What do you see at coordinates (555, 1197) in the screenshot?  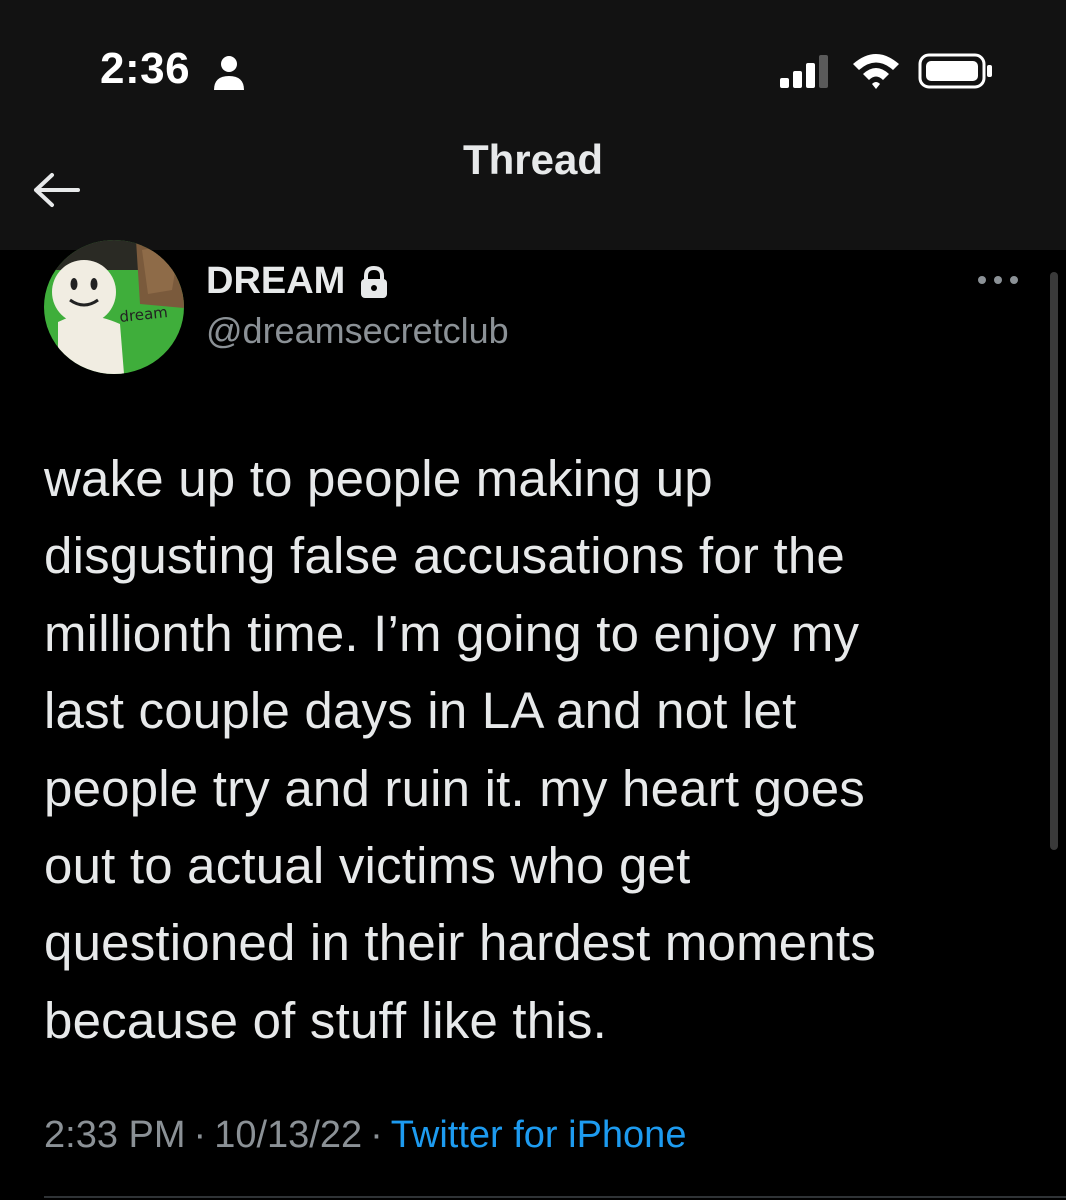 I see `divider` at bounding box center [555, 1197].